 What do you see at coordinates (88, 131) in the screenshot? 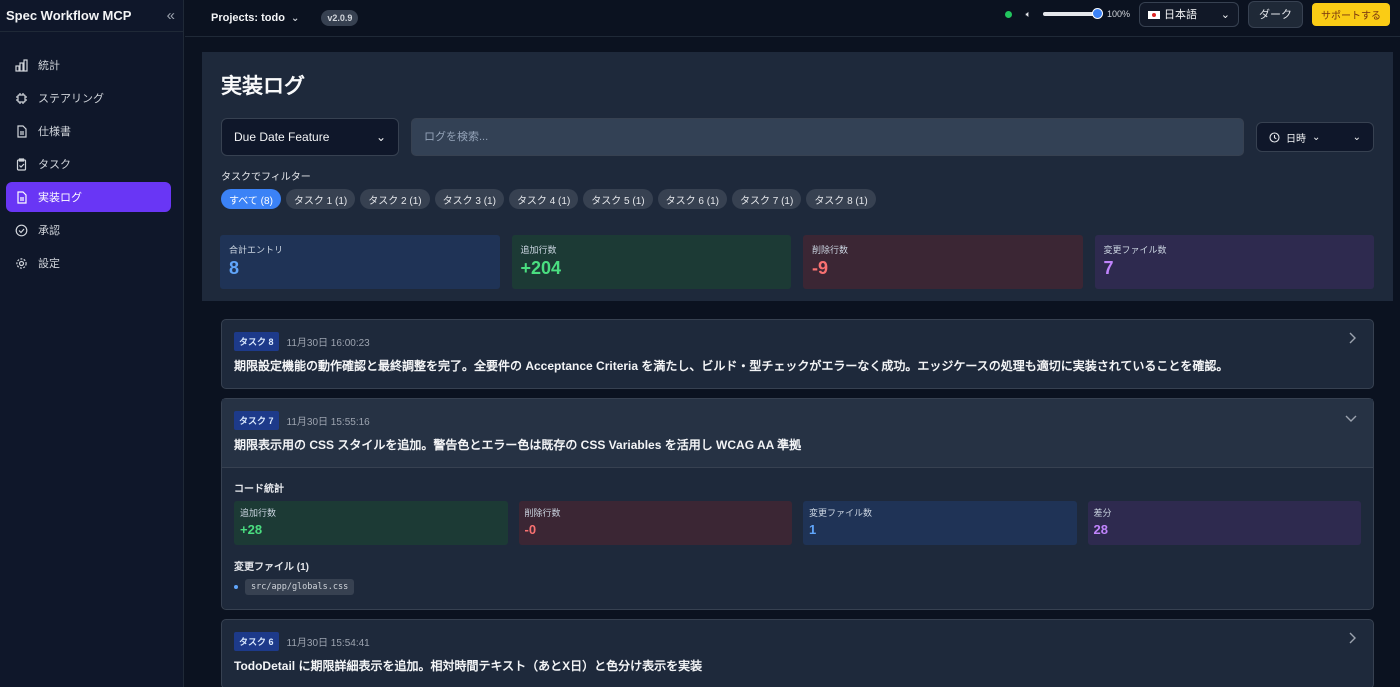
I see `sidebar-item-specs: 仕様書` at bounding box center [88, 131].